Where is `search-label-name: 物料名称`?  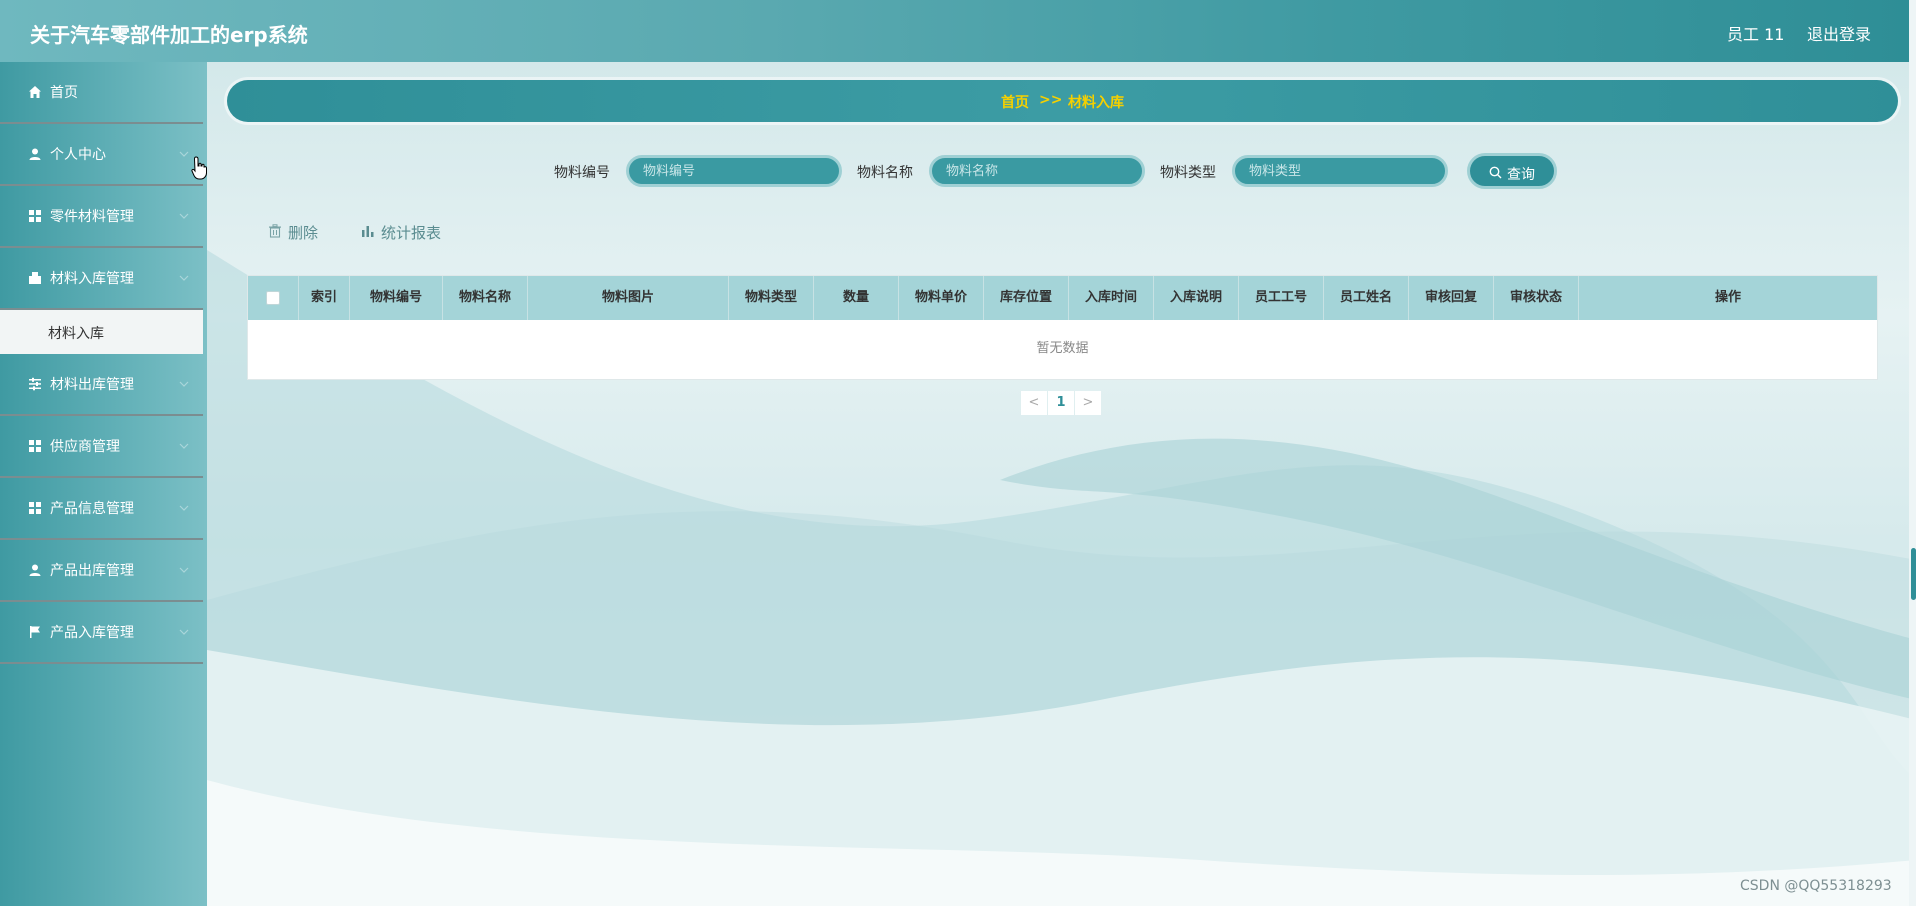 search-label-name: 物料名称 is located at coordinates (885, 173).